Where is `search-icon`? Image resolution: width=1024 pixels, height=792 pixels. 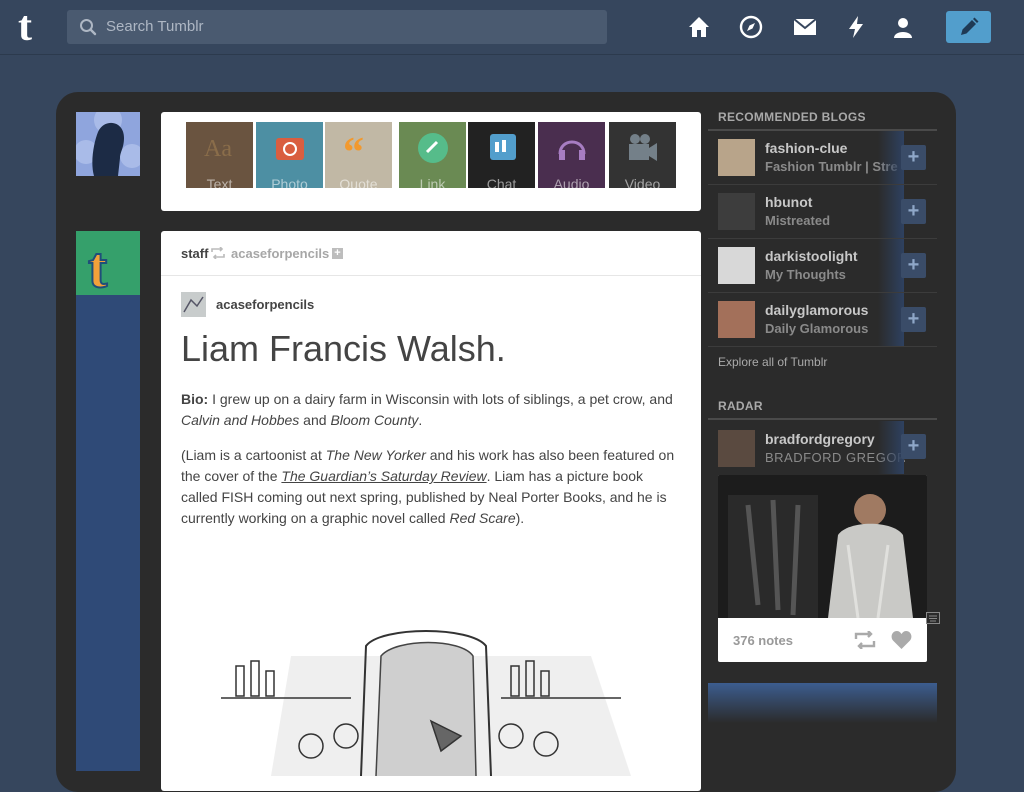
search-icon is located at coordinates (88, 27).